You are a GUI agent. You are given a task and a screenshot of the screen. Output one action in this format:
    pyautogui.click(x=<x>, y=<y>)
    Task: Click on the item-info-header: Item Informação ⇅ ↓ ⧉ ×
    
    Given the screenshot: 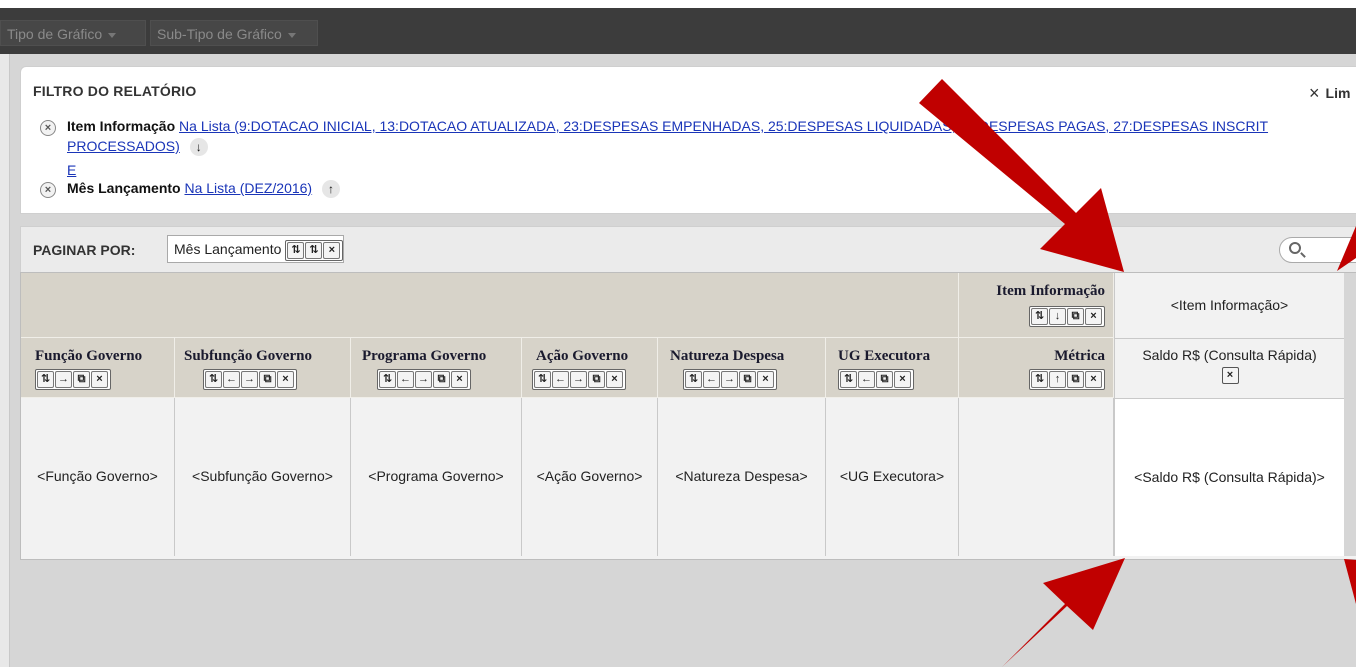 What is the action you would take?
    pyautogui.click(x=1036, y=305)
    